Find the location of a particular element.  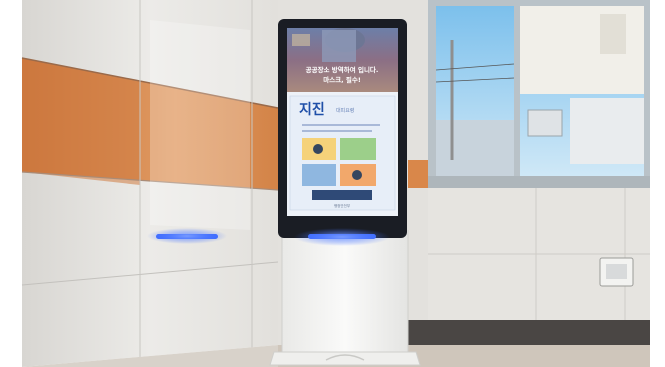

poster-title: 지진 is located at coordinates (312, 109).